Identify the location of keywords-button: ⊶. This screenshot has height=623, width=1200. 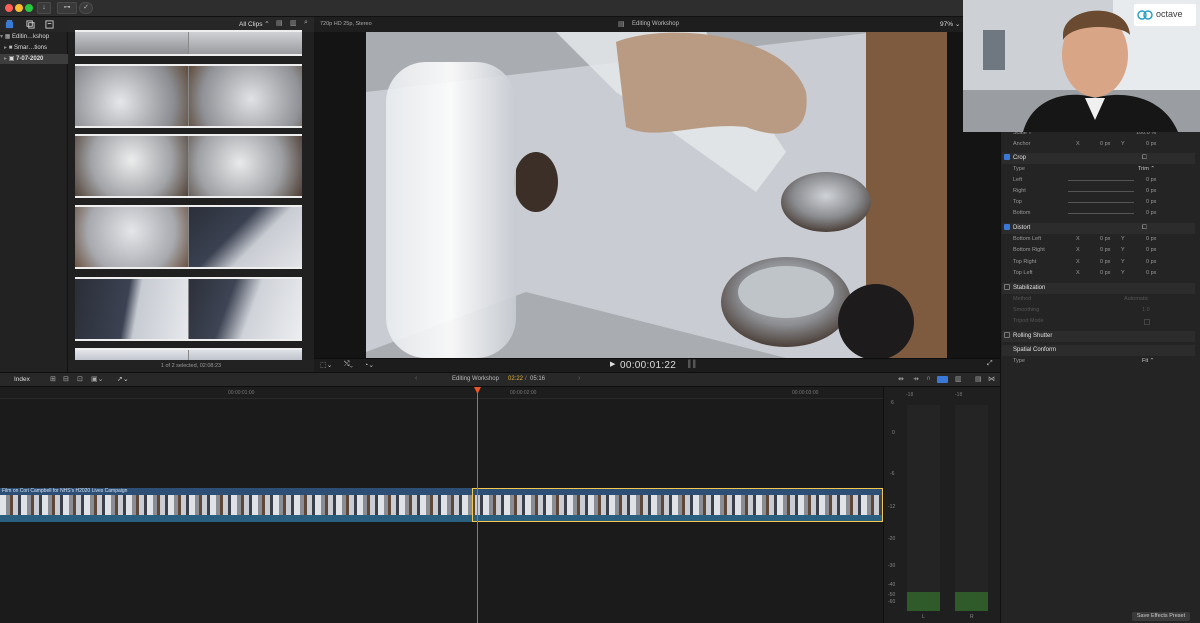
(67, 8).